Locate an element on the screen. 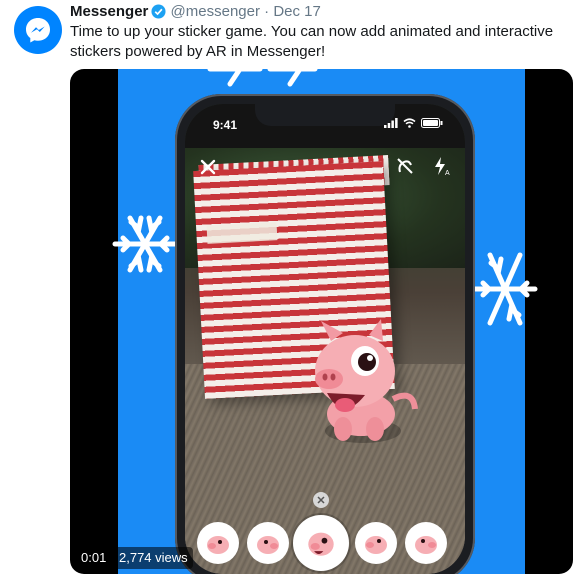  tweet-date: Dec 17 is located at coordinates (297, 11).